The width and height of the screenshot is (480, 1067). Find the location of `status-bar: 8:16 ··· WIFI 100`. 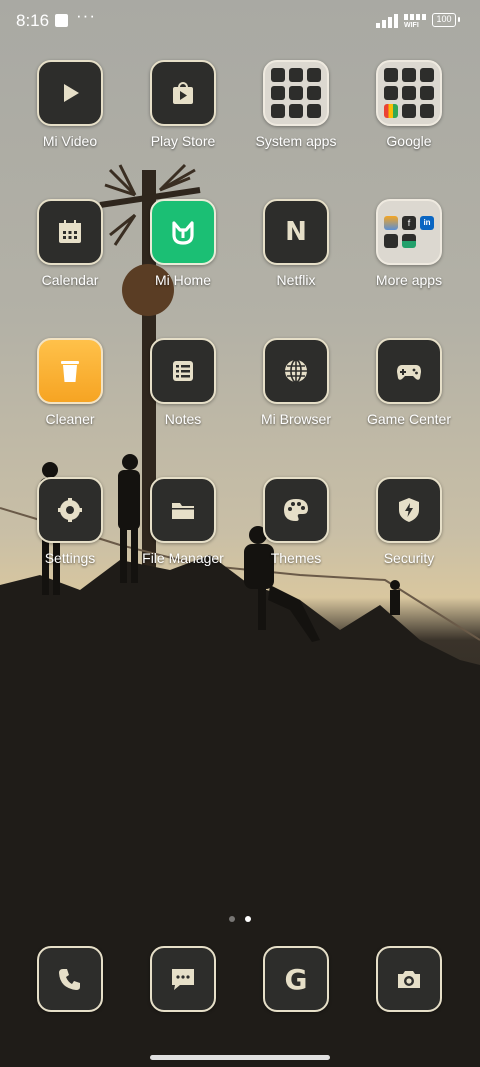

status-bar: 8:16 ··· WIFI 100 is located at coordinates (240, 21).